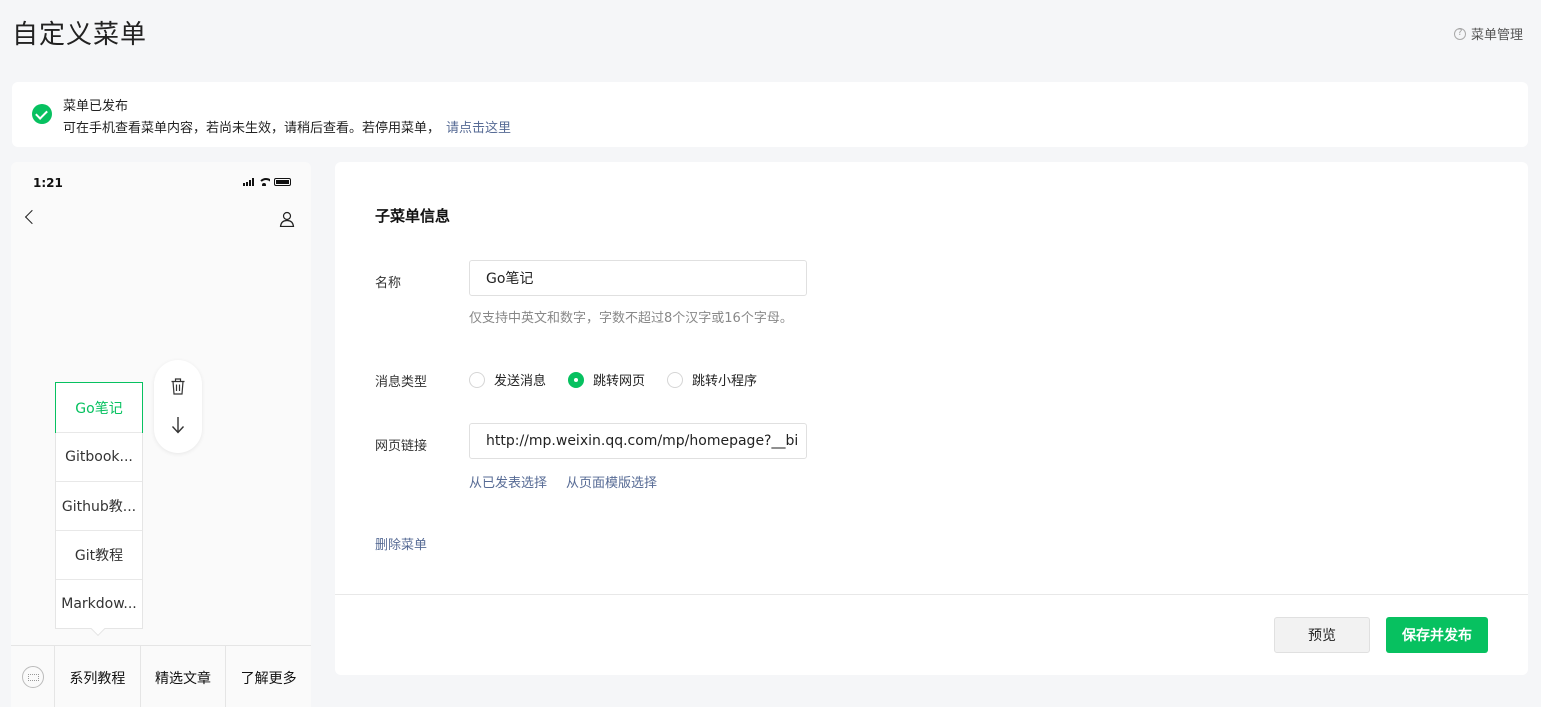  I want to click on message-type-group: 发送消息 跳转网页 跳转小程序, so click(613, 379).